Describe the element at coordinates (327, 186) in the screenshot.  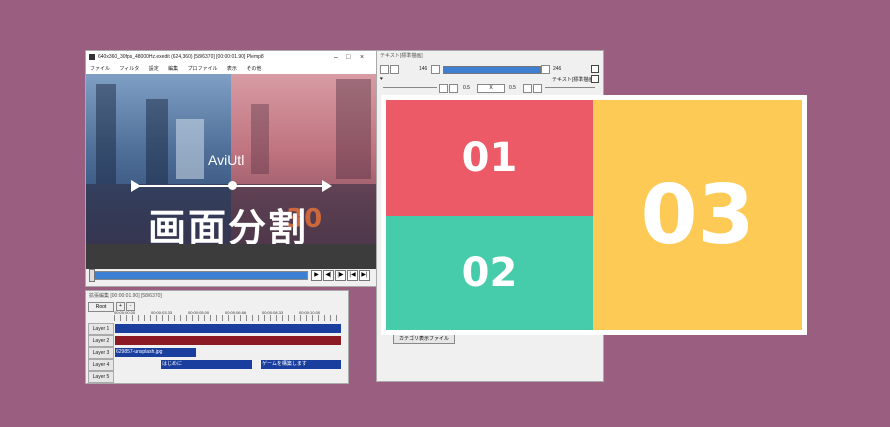
I see `arrow-head-icon` at that location.